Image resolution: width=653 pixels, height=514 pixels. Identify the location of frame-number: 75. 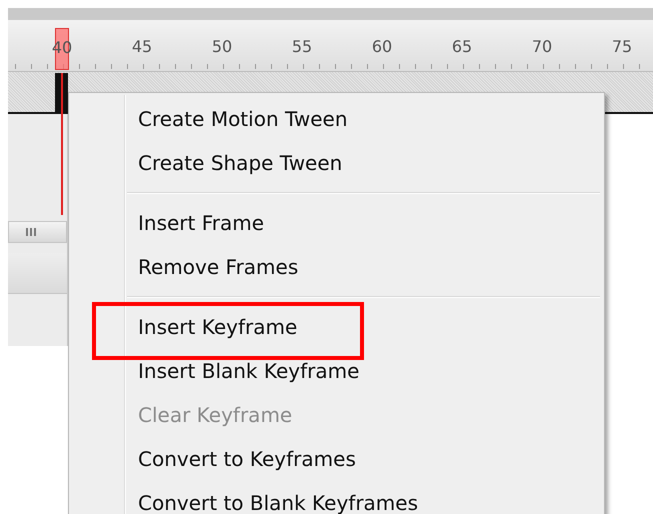
(622, 47).